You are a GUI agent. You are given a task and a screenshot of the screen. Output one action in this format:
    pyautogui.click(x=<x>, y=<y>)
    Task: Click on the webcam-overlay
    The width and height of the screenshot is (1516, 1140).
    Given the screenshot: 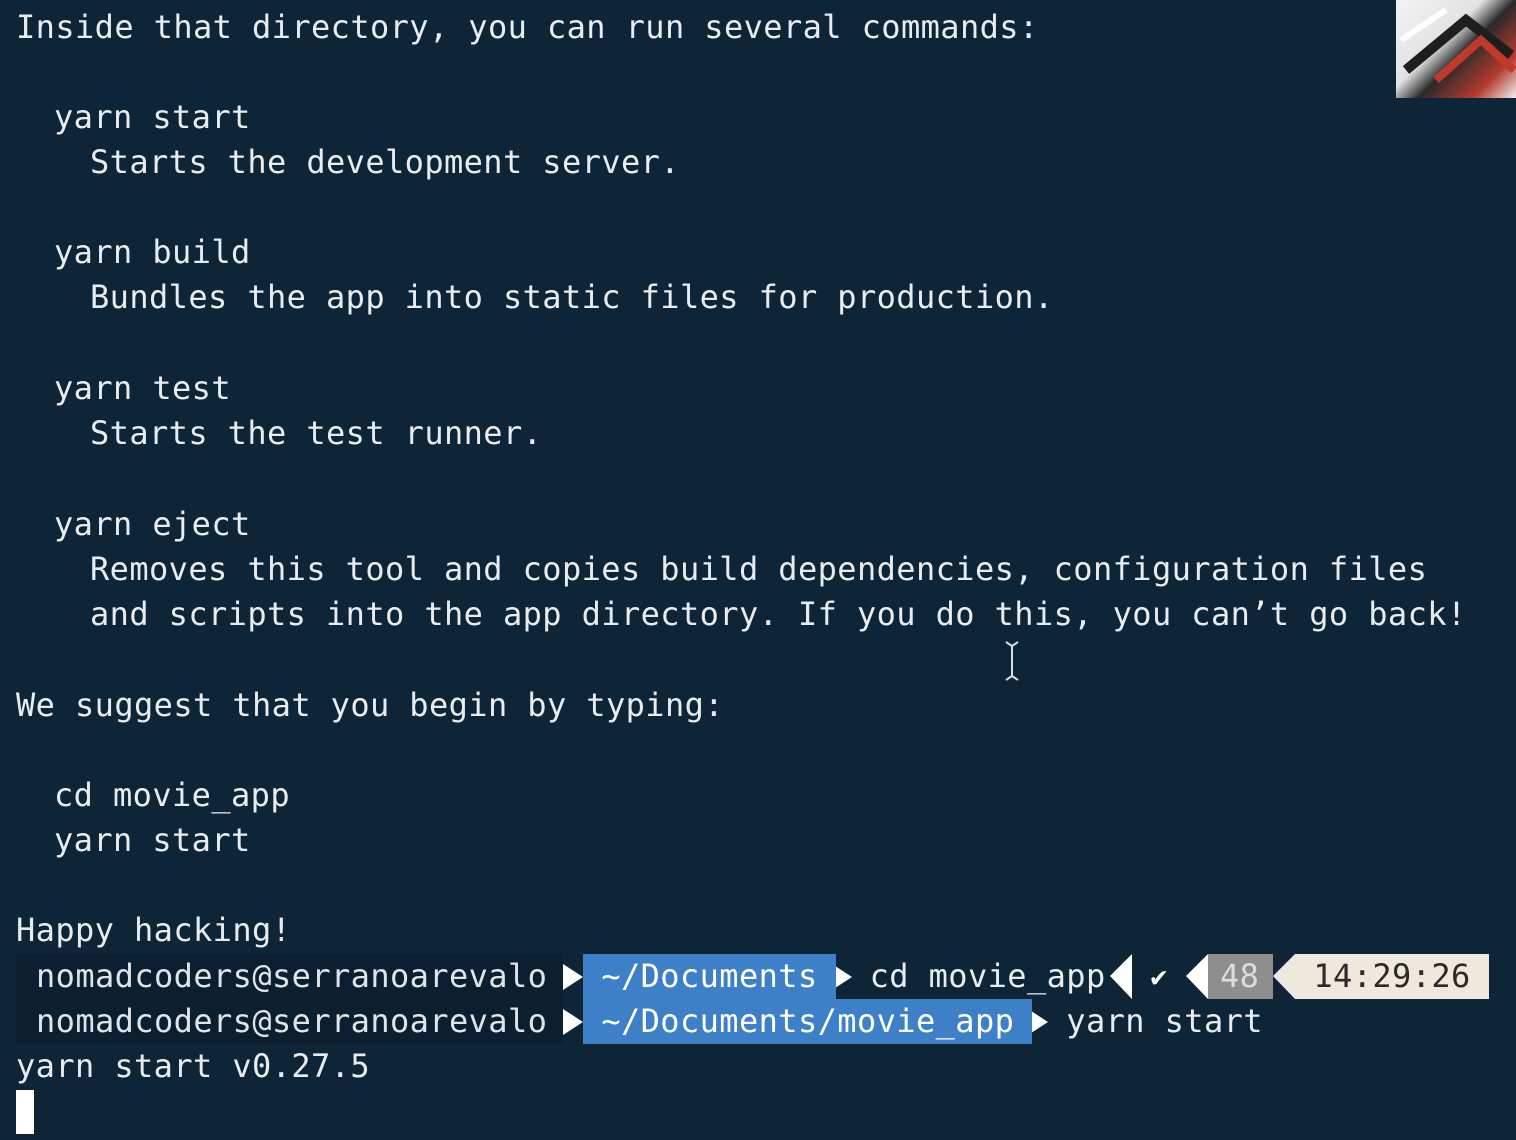 What is the action you would take?
    pyautogui.click(x=1456, y=49)
    